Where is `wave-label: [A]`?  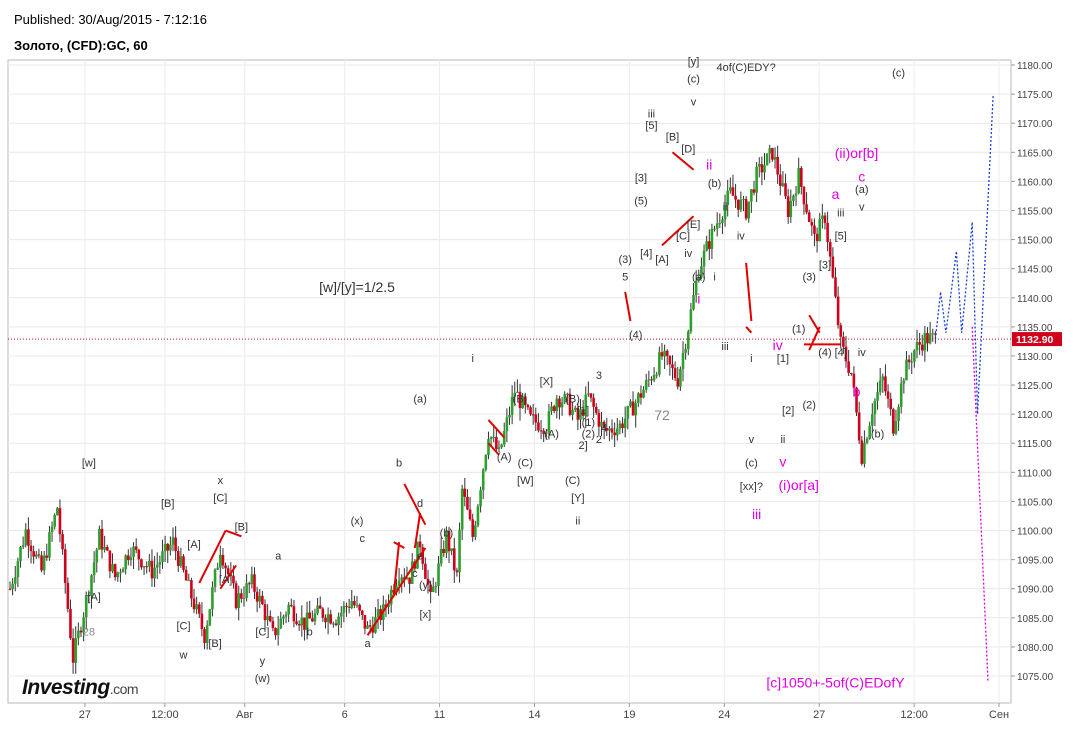
wave-label: [A] is located at coordinates (93, 597).